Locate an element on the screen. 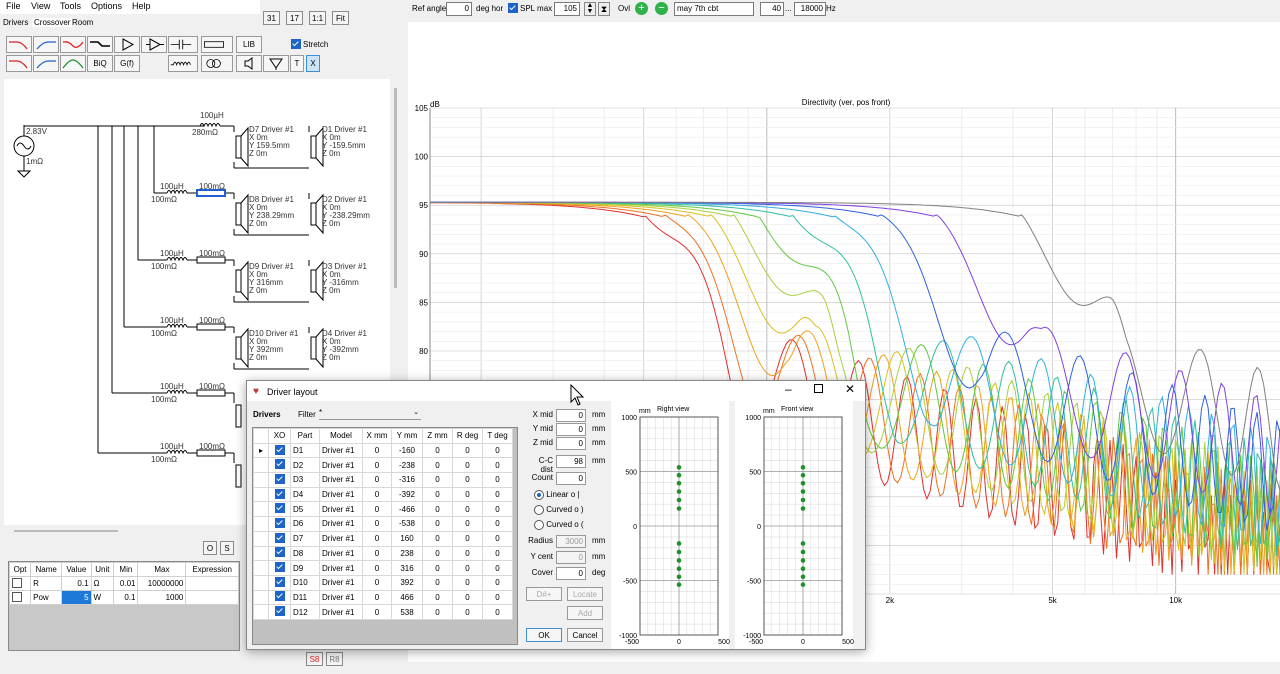  close-icon: ✕ is located at coordinates (850, 389).